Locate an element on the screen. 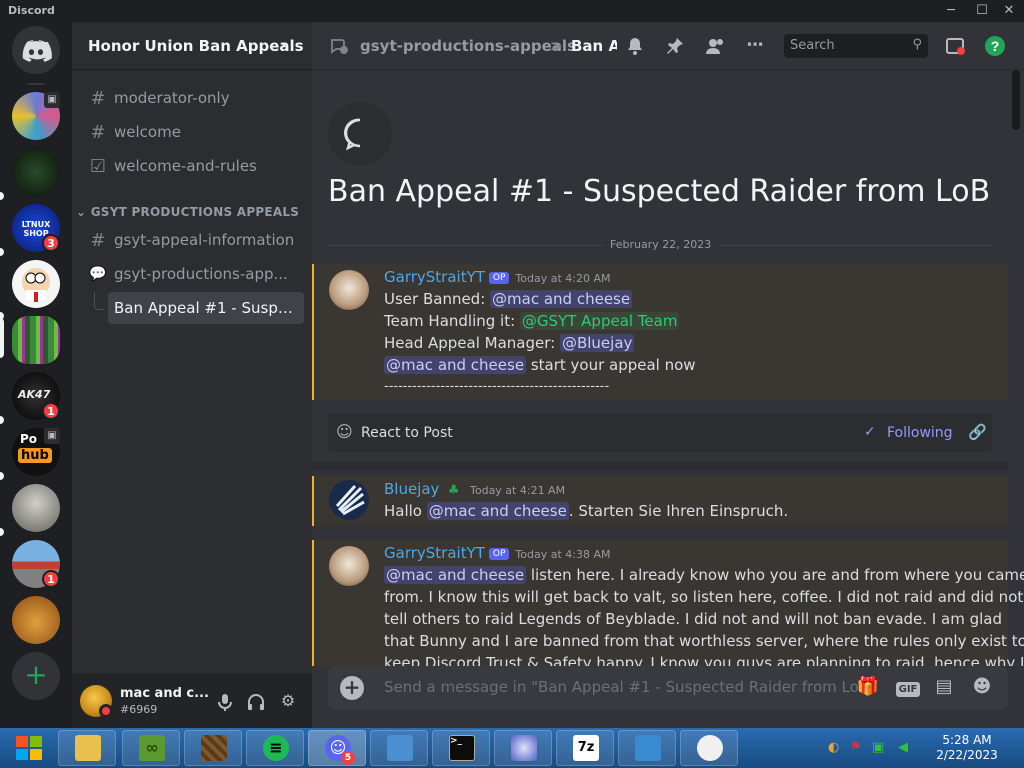  start-button is located at coordinates (29, 748).